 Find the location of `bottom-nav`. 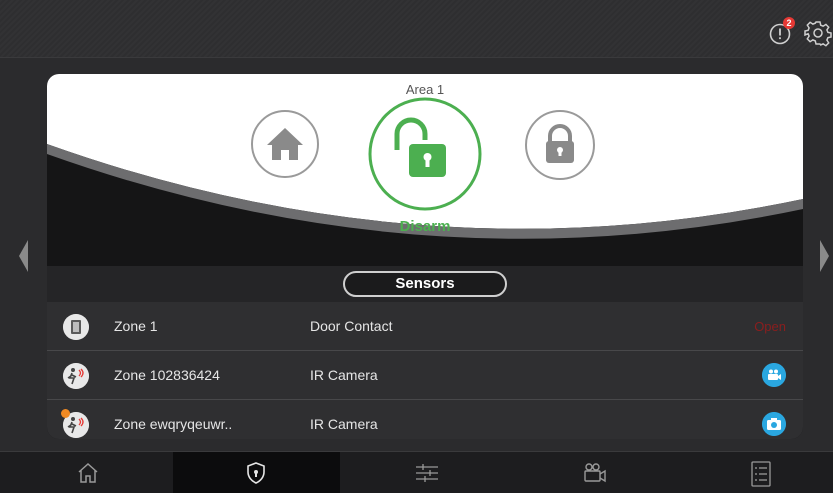

bottom-nav is located at coordinates (416, 472).